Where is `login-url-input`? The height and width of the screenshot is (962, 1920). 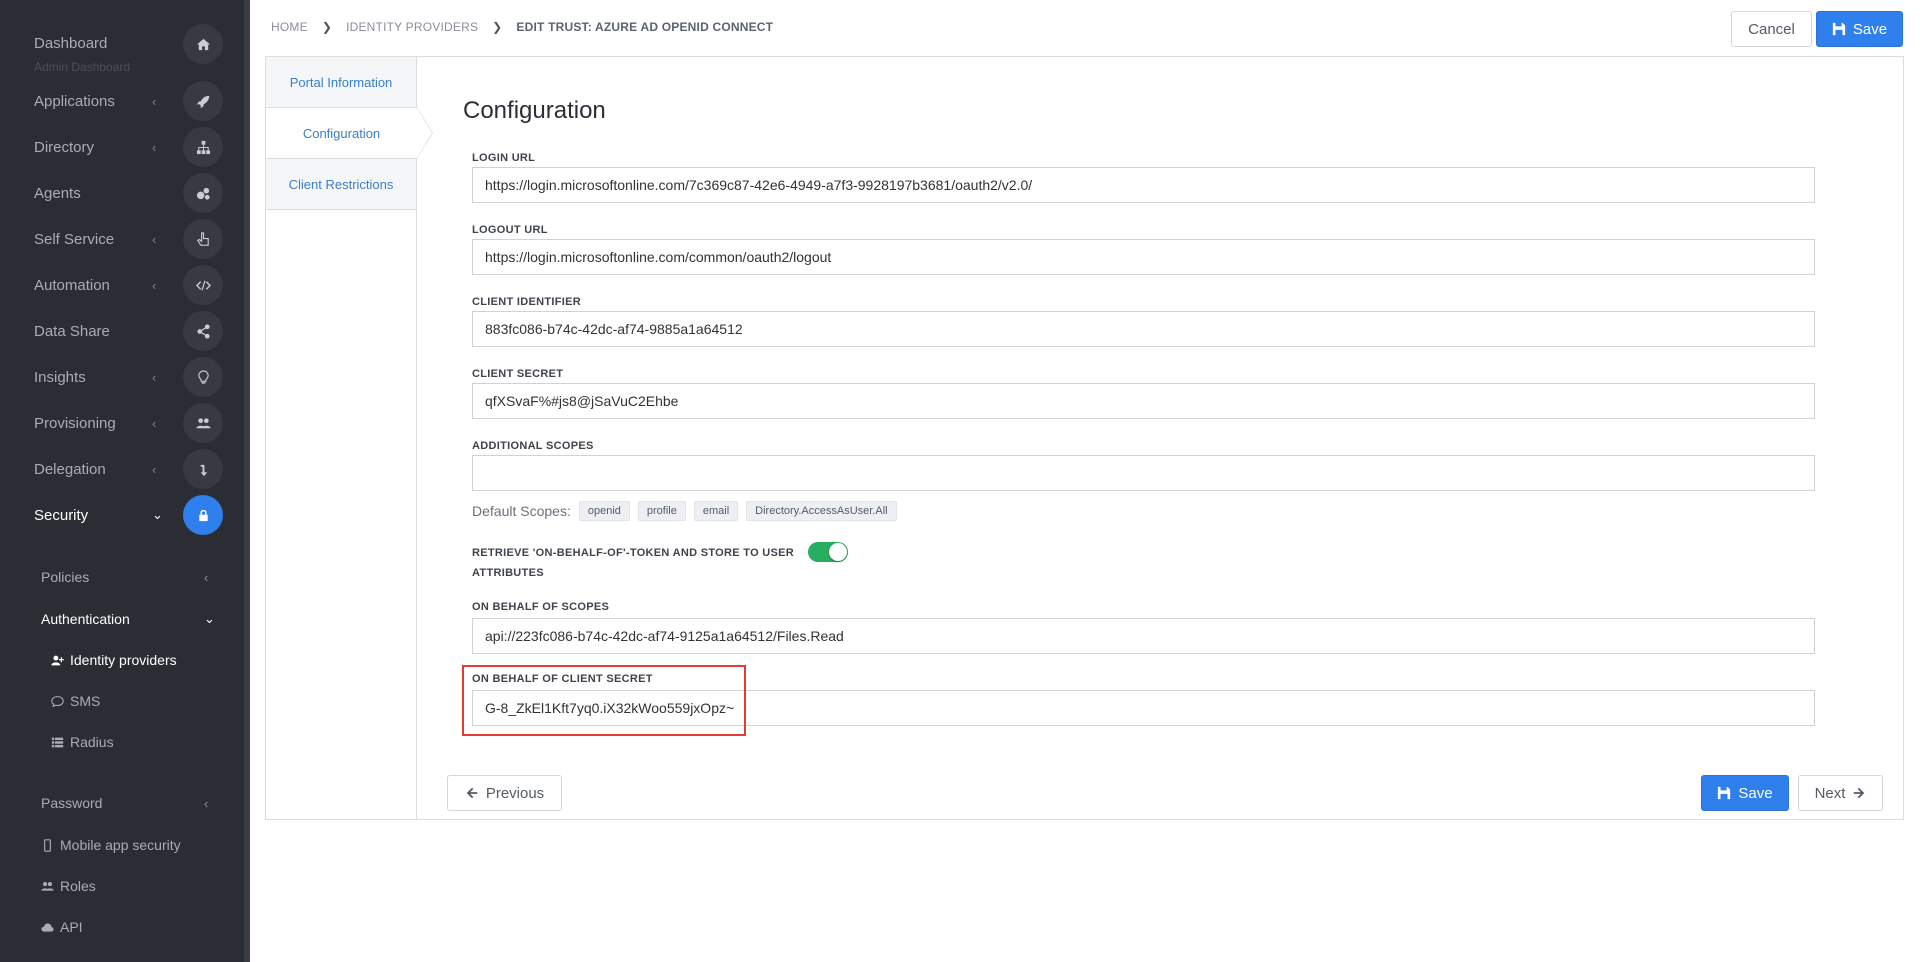 login-url-input is located at coordinates (1143, 185).